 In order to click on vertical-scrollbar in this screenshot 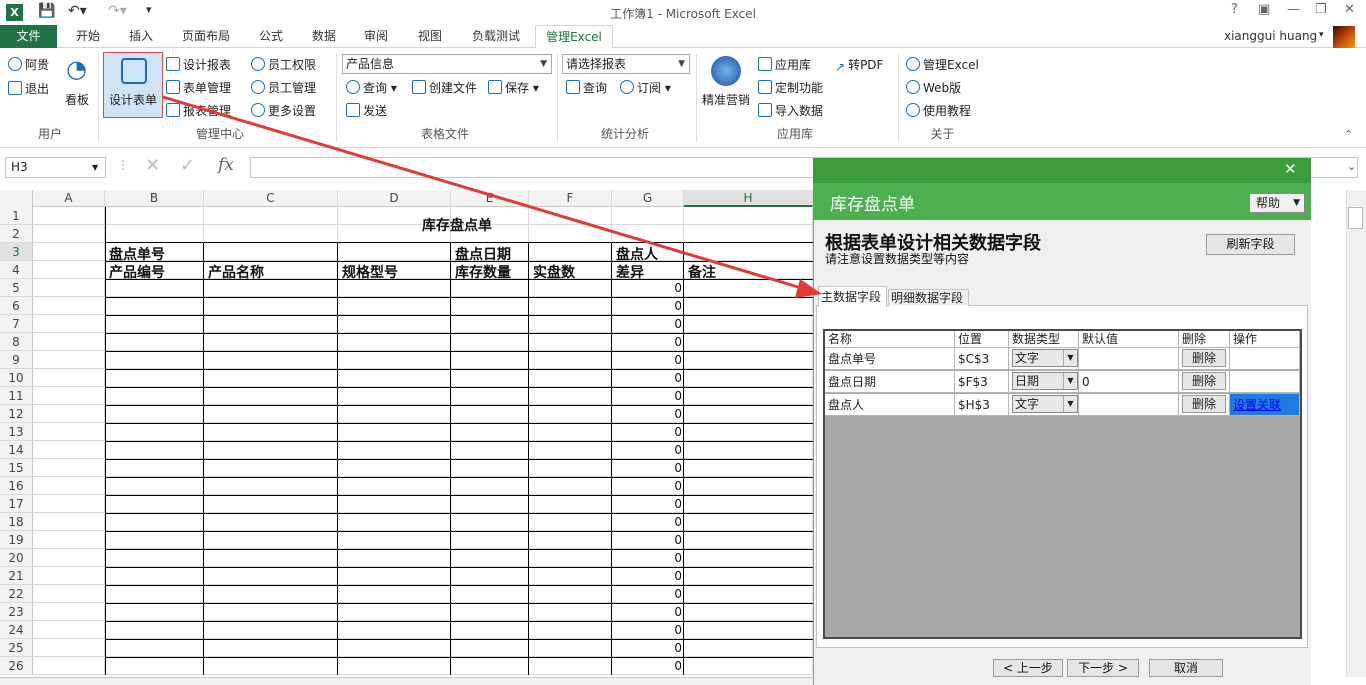, I will do `click(1356, 433)`.